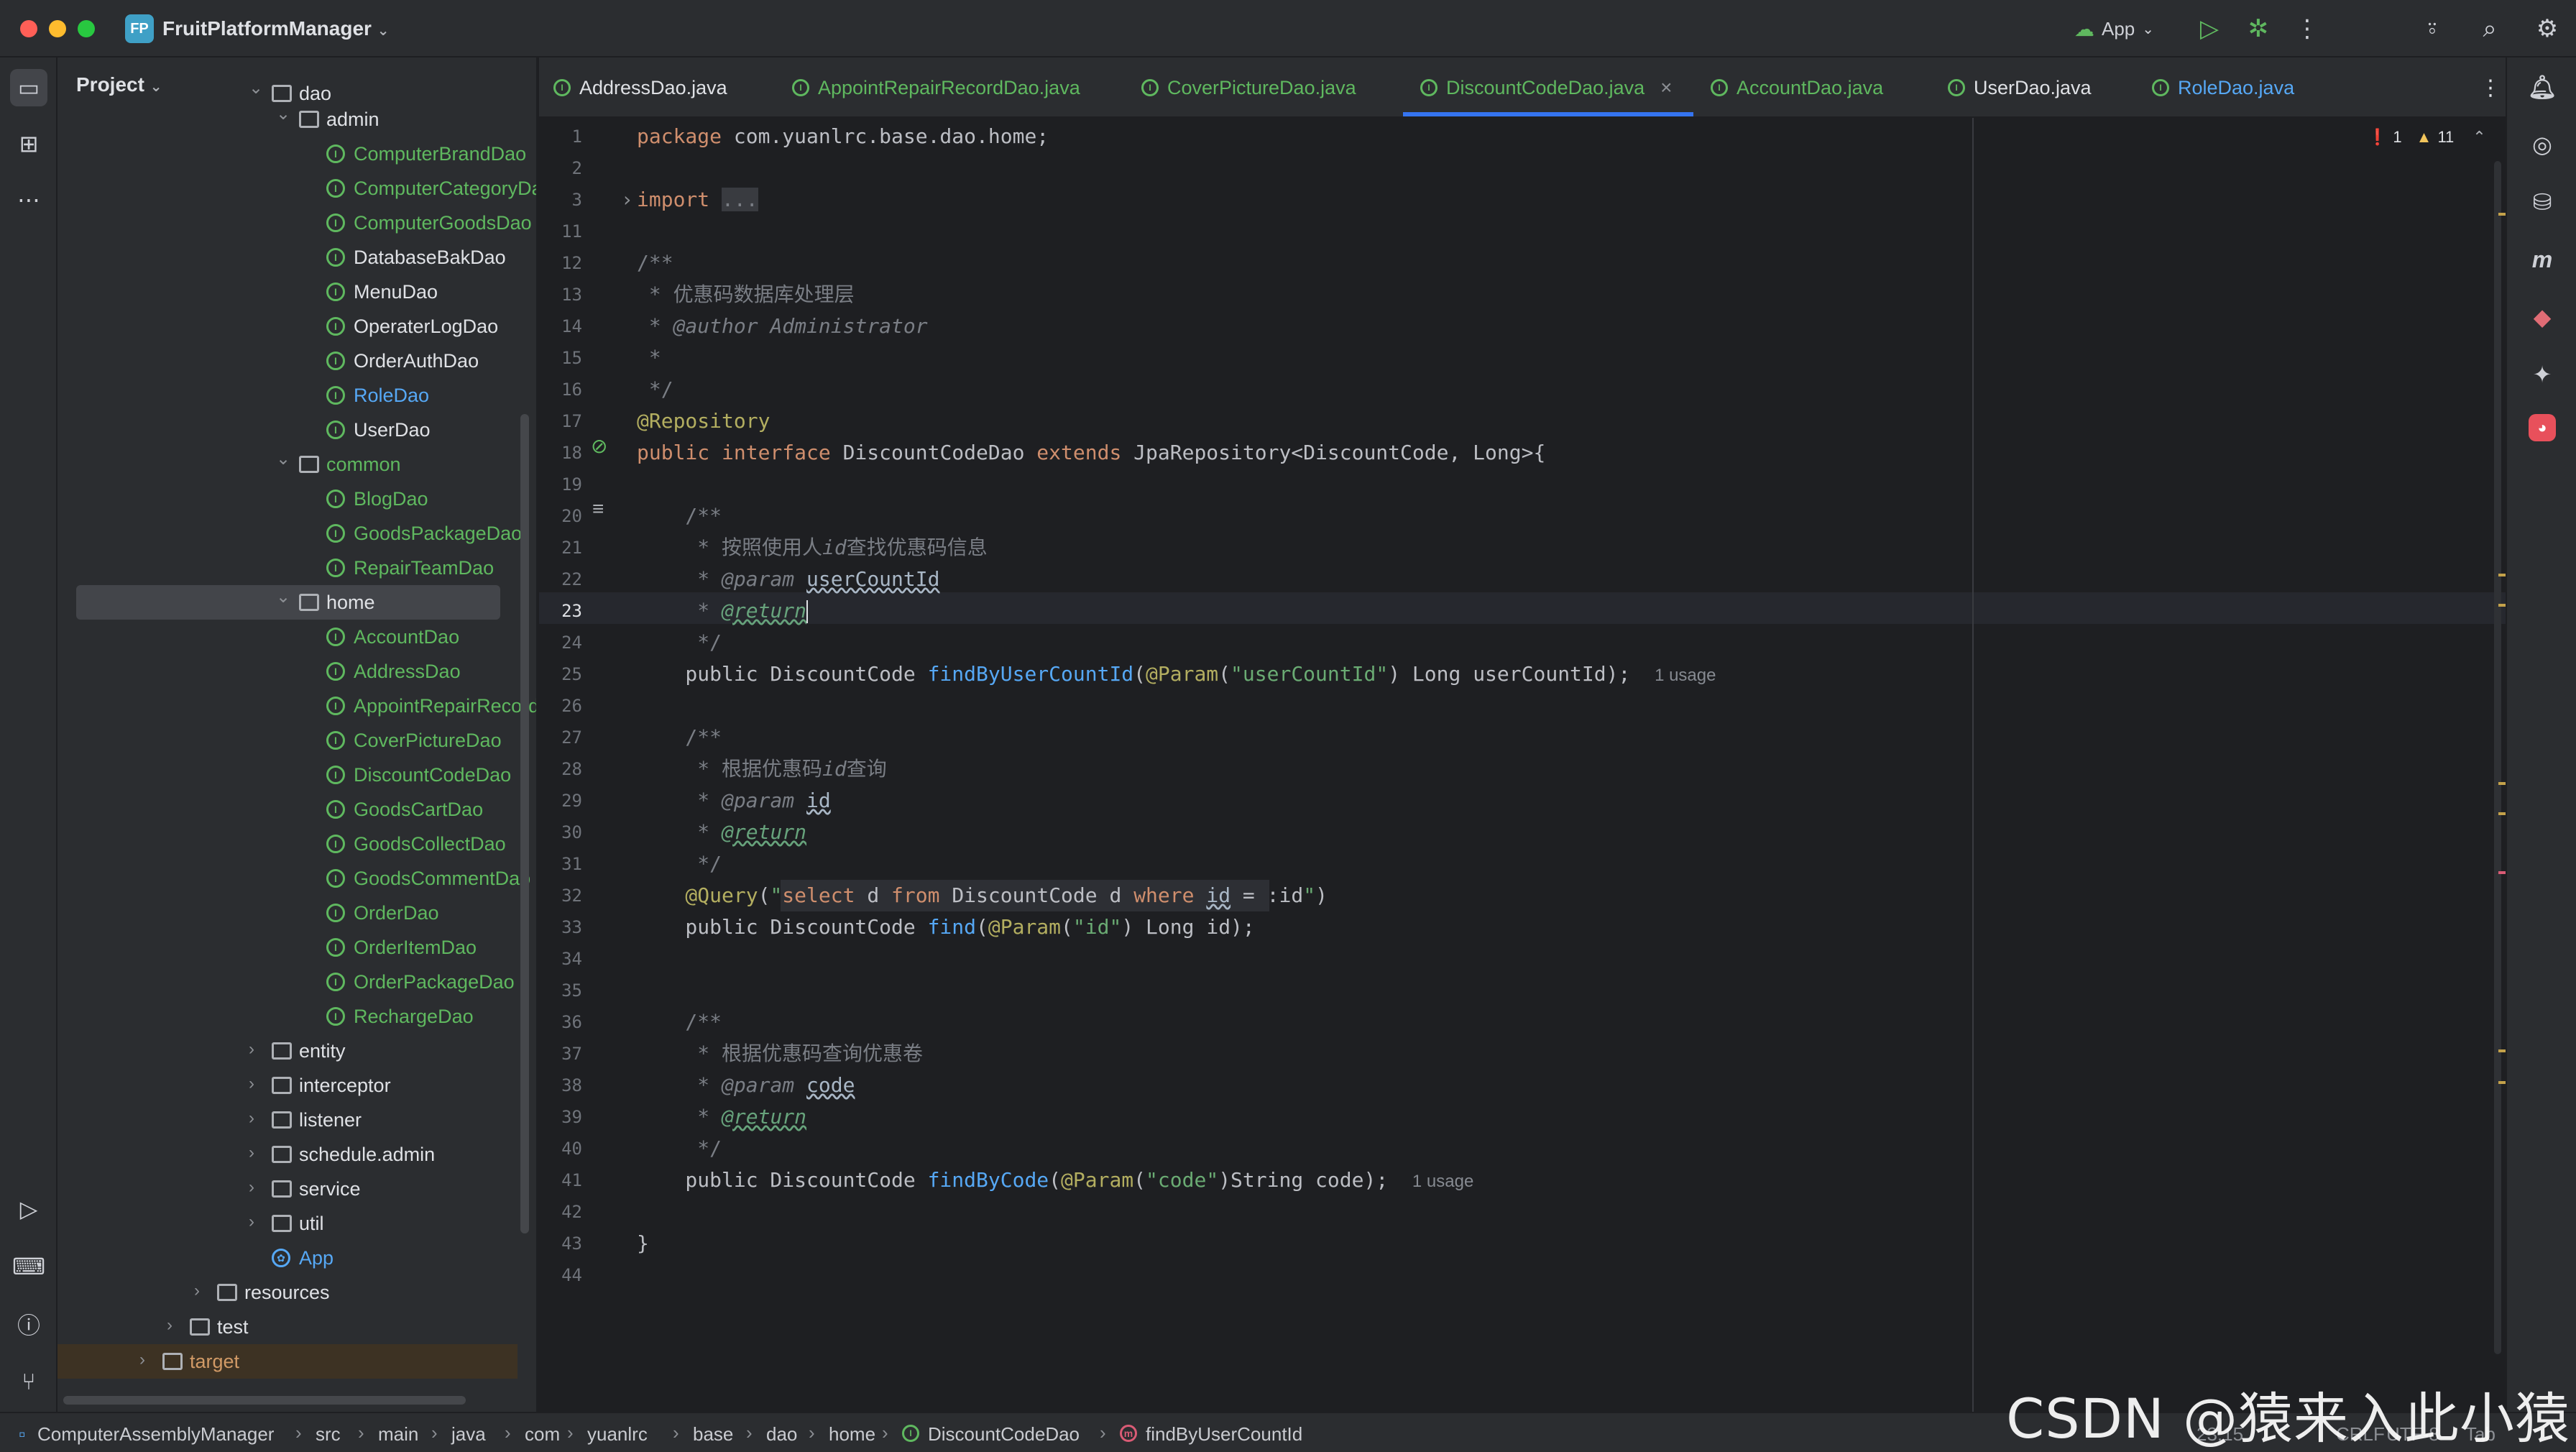 The image size is (2576, 1452). Describe the element at coordinates (542, 1434) in the screenshot. I see `breadcrumb-item: com` at that location.